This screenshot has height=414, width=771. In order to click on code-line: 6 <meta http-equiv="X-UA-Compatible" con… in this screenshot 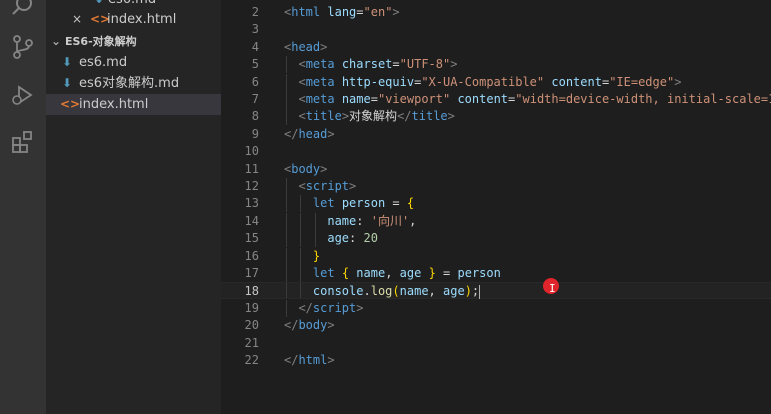, I will do `click(496, 82)`.